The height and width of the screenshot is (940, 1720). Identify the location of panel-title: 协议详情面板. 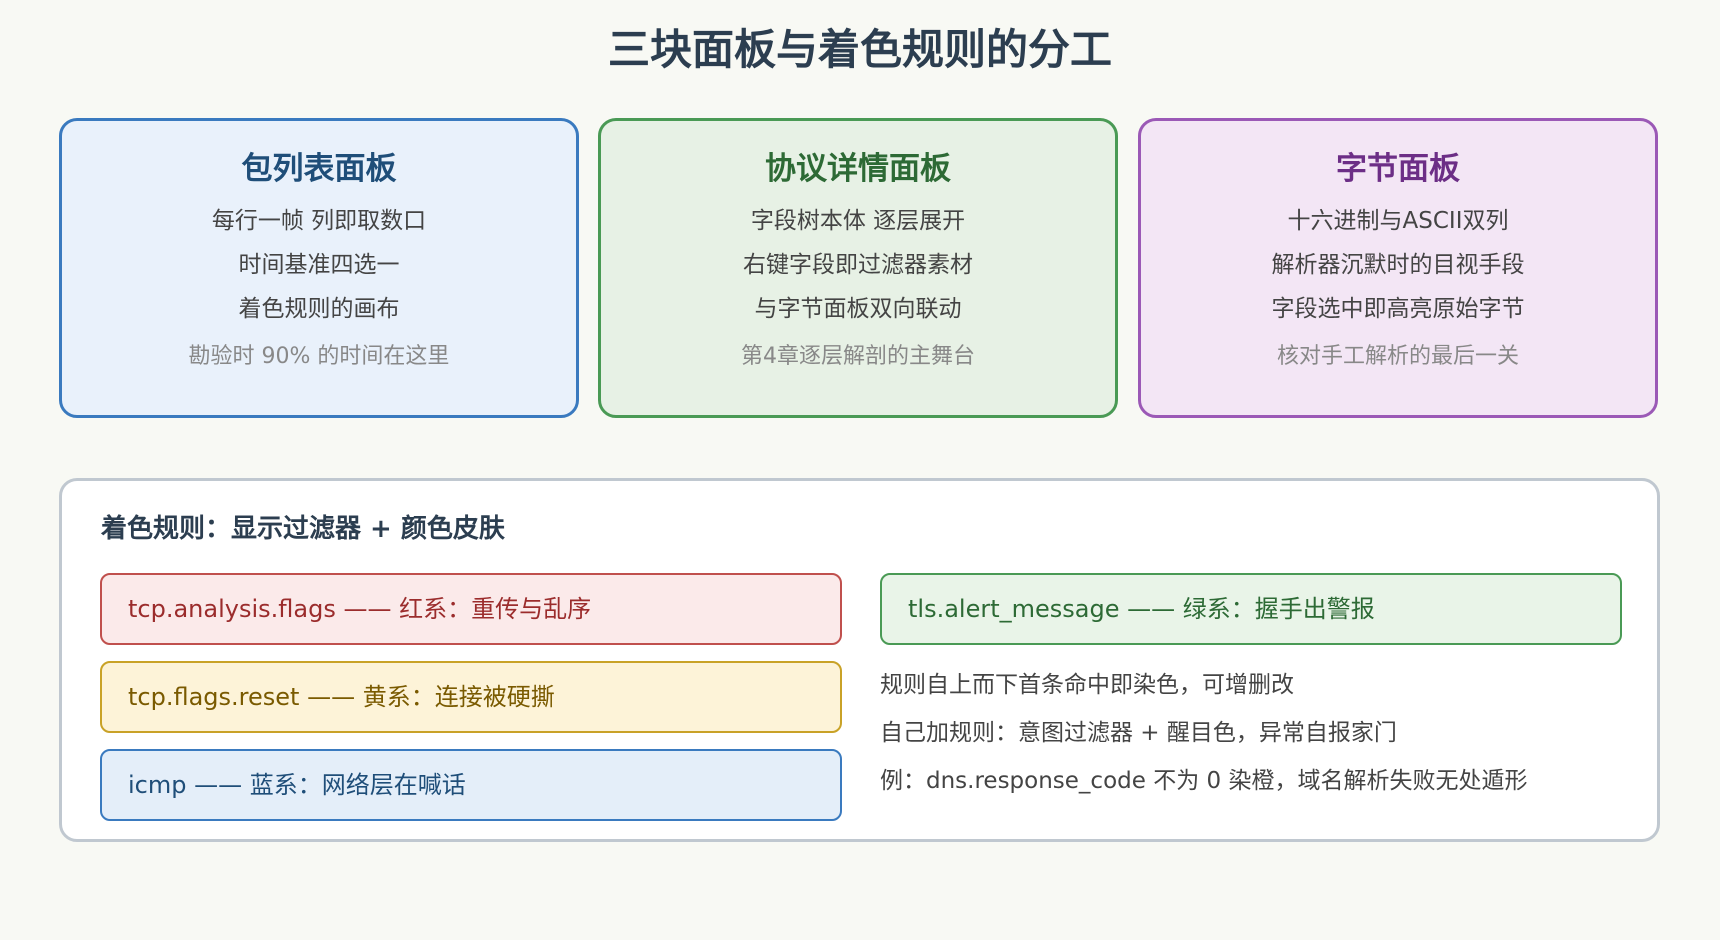
(858, 169).